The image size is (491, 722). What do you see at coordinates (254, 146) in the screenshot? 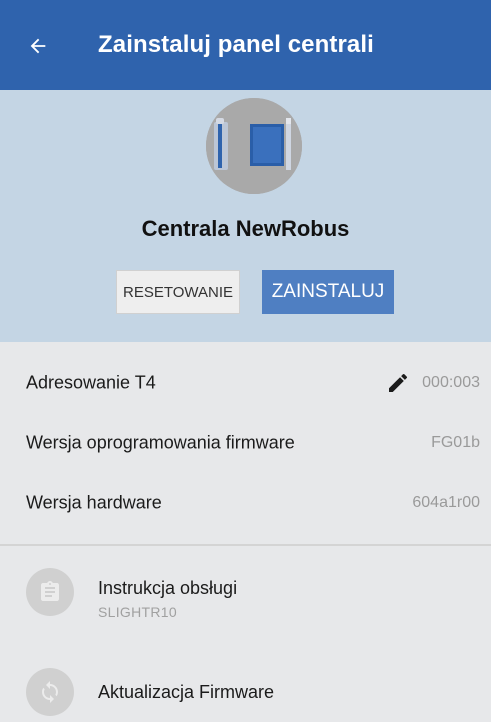
I see `control-unit-icon` at bounding box center [254, 146].